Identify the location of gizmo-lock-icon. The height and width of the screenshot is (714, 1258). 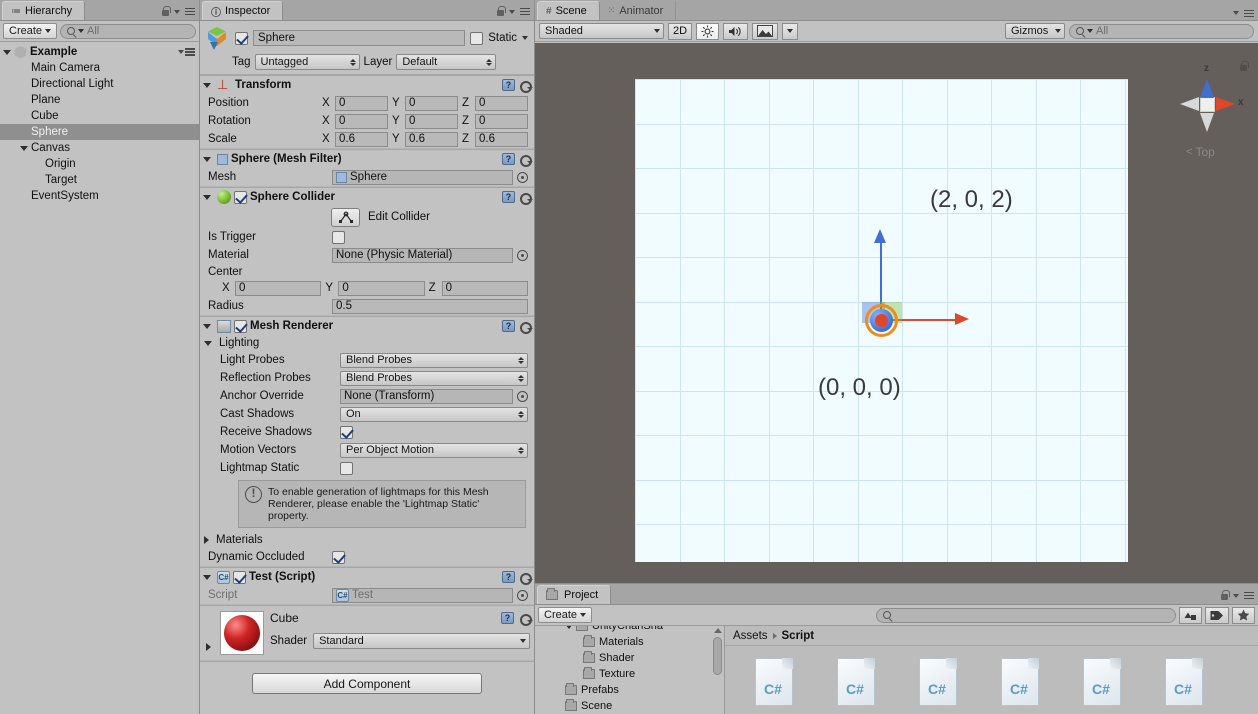
(1244, 66).